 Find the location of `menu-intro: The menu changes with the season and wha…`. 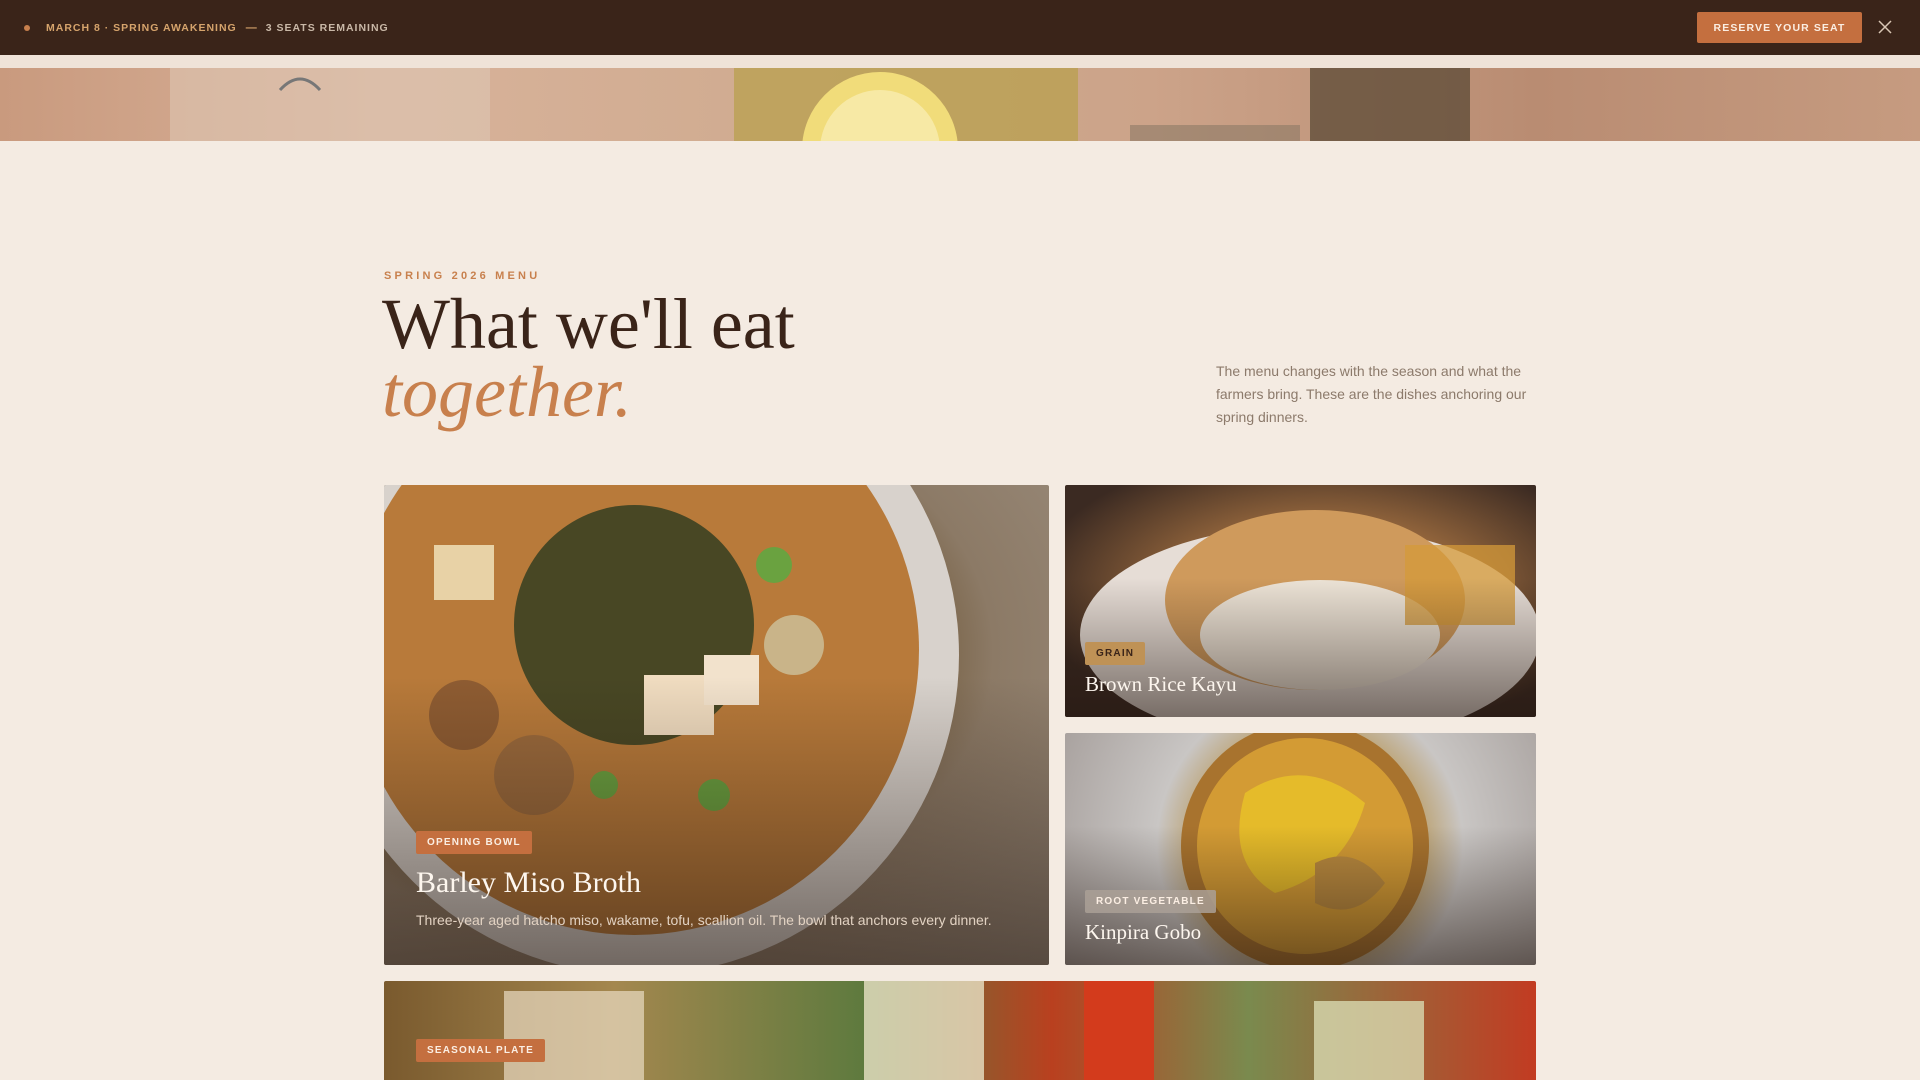

menu-intro: The menu changes with the season and wha… is located at coordinates (1371, 394).